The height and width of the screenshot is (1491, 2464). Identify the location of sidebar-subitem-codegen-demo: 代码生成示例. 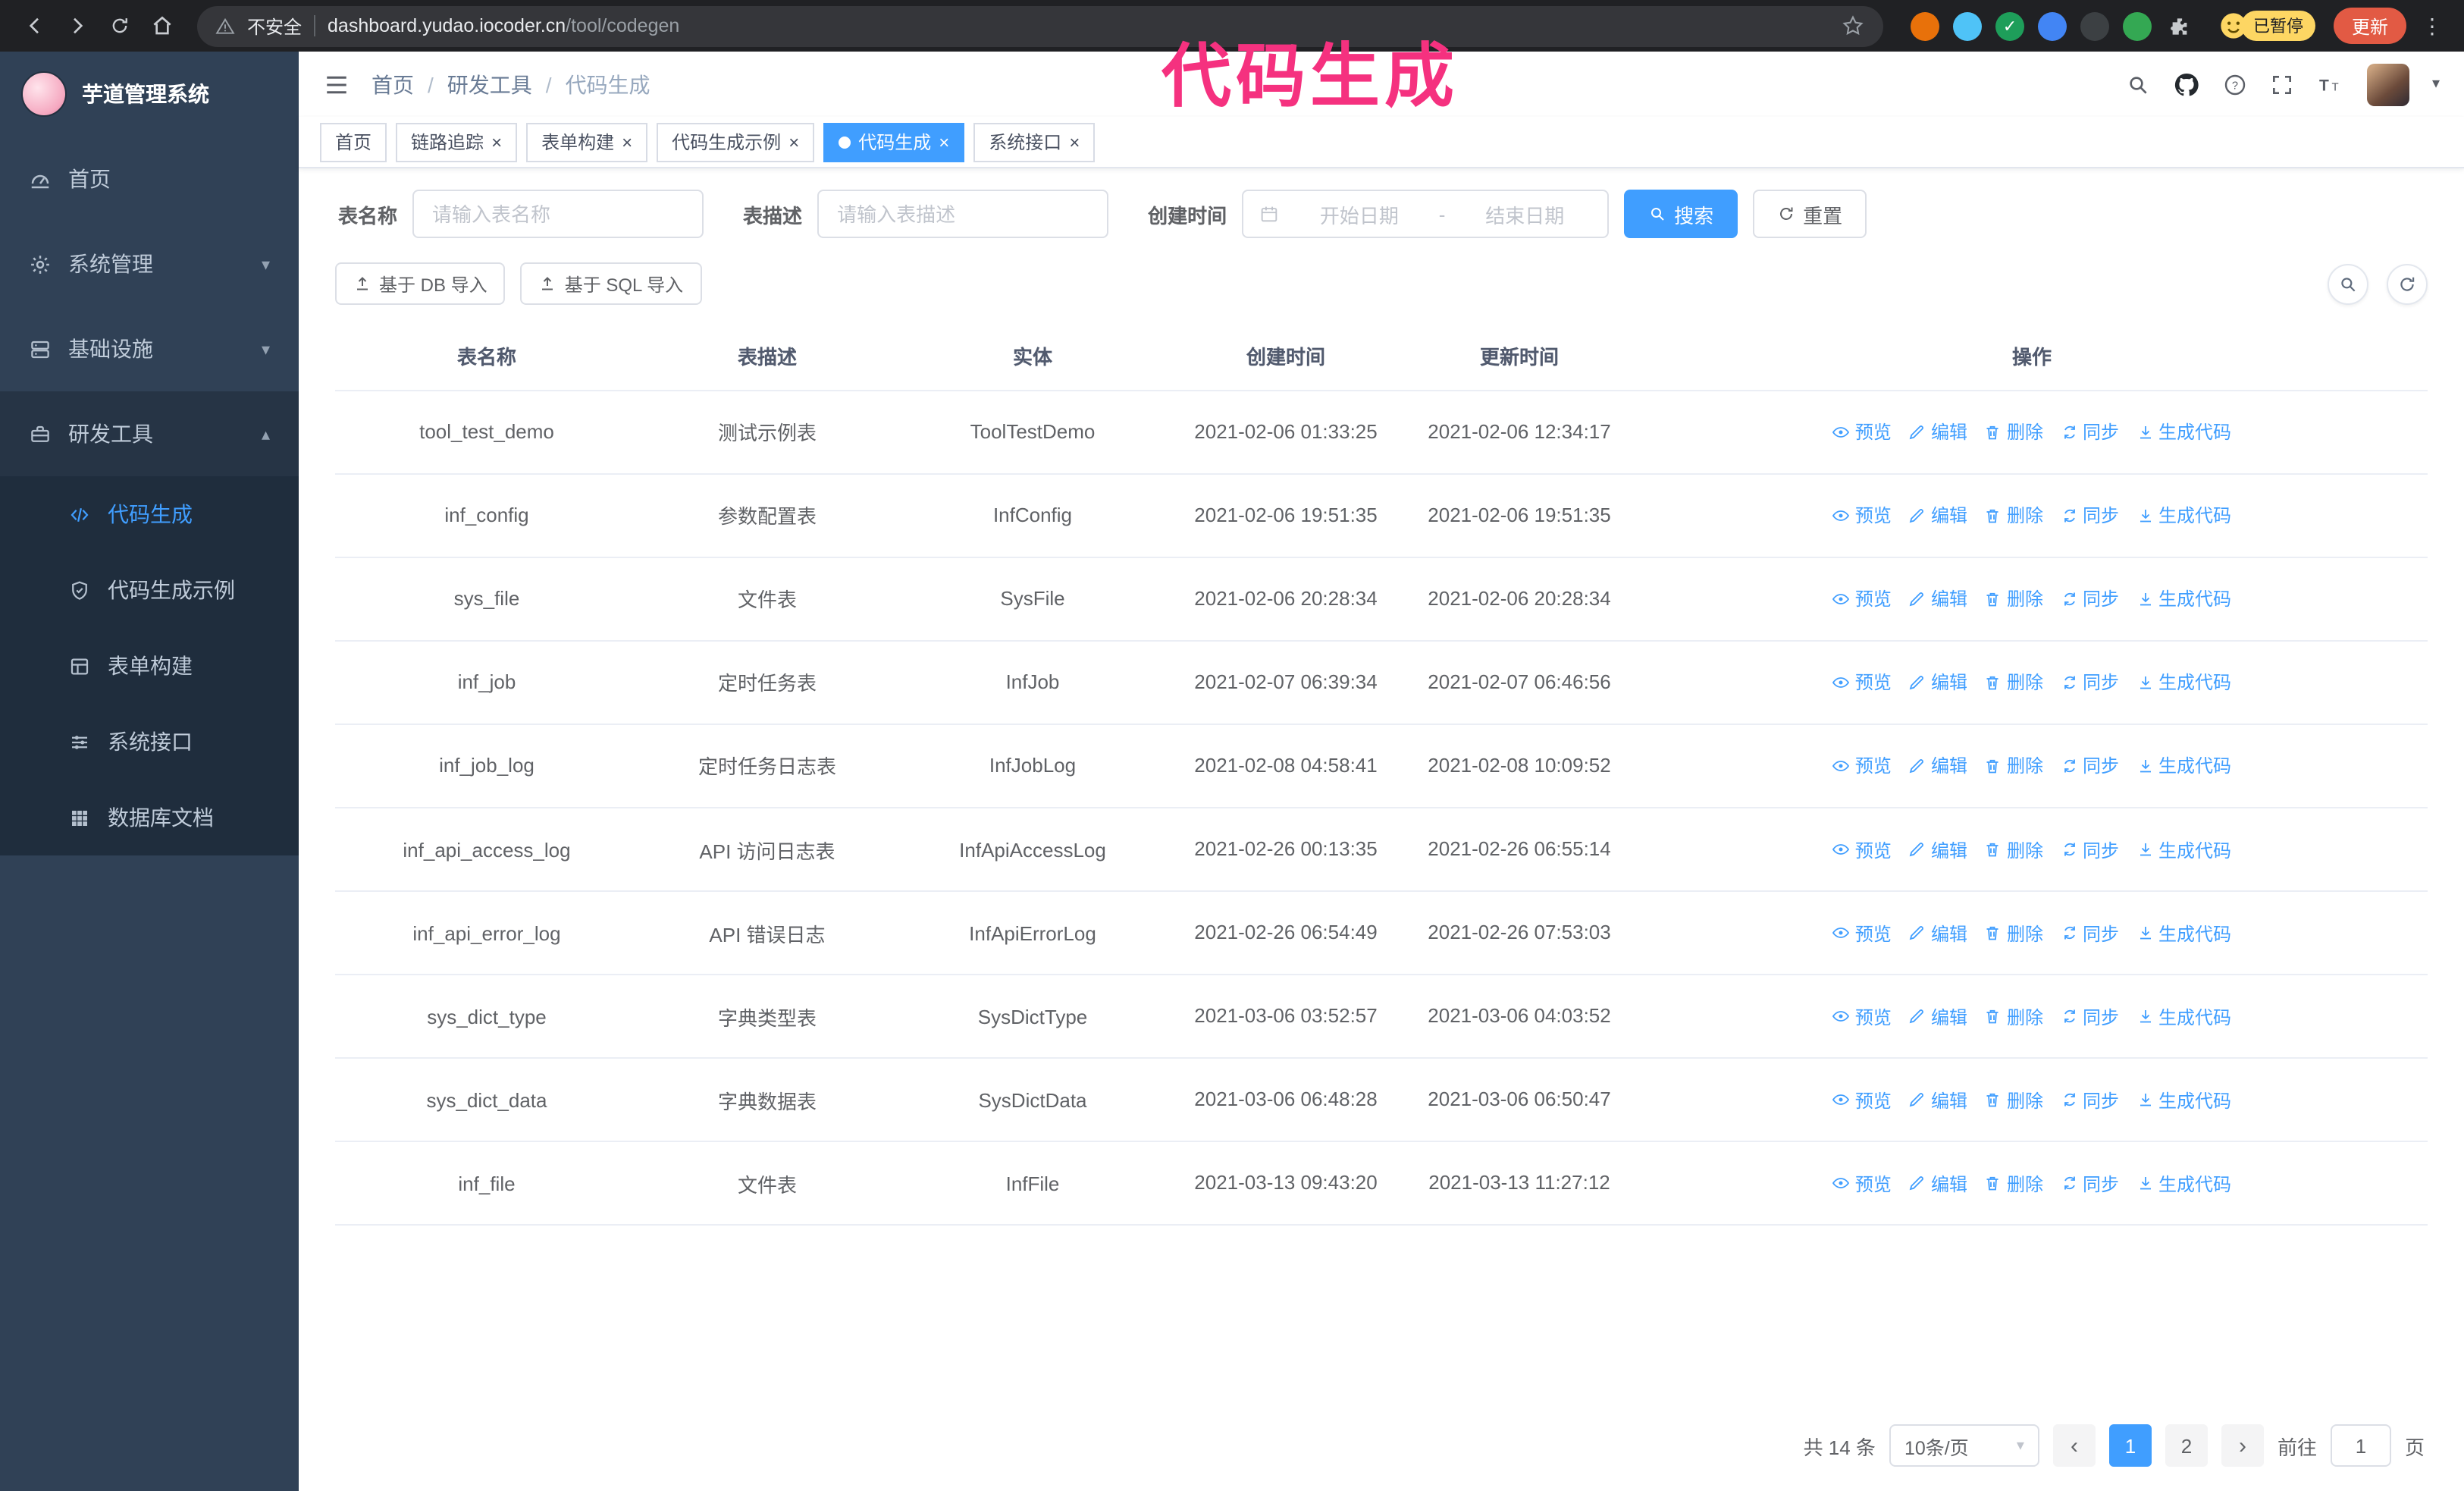
(150, 590).